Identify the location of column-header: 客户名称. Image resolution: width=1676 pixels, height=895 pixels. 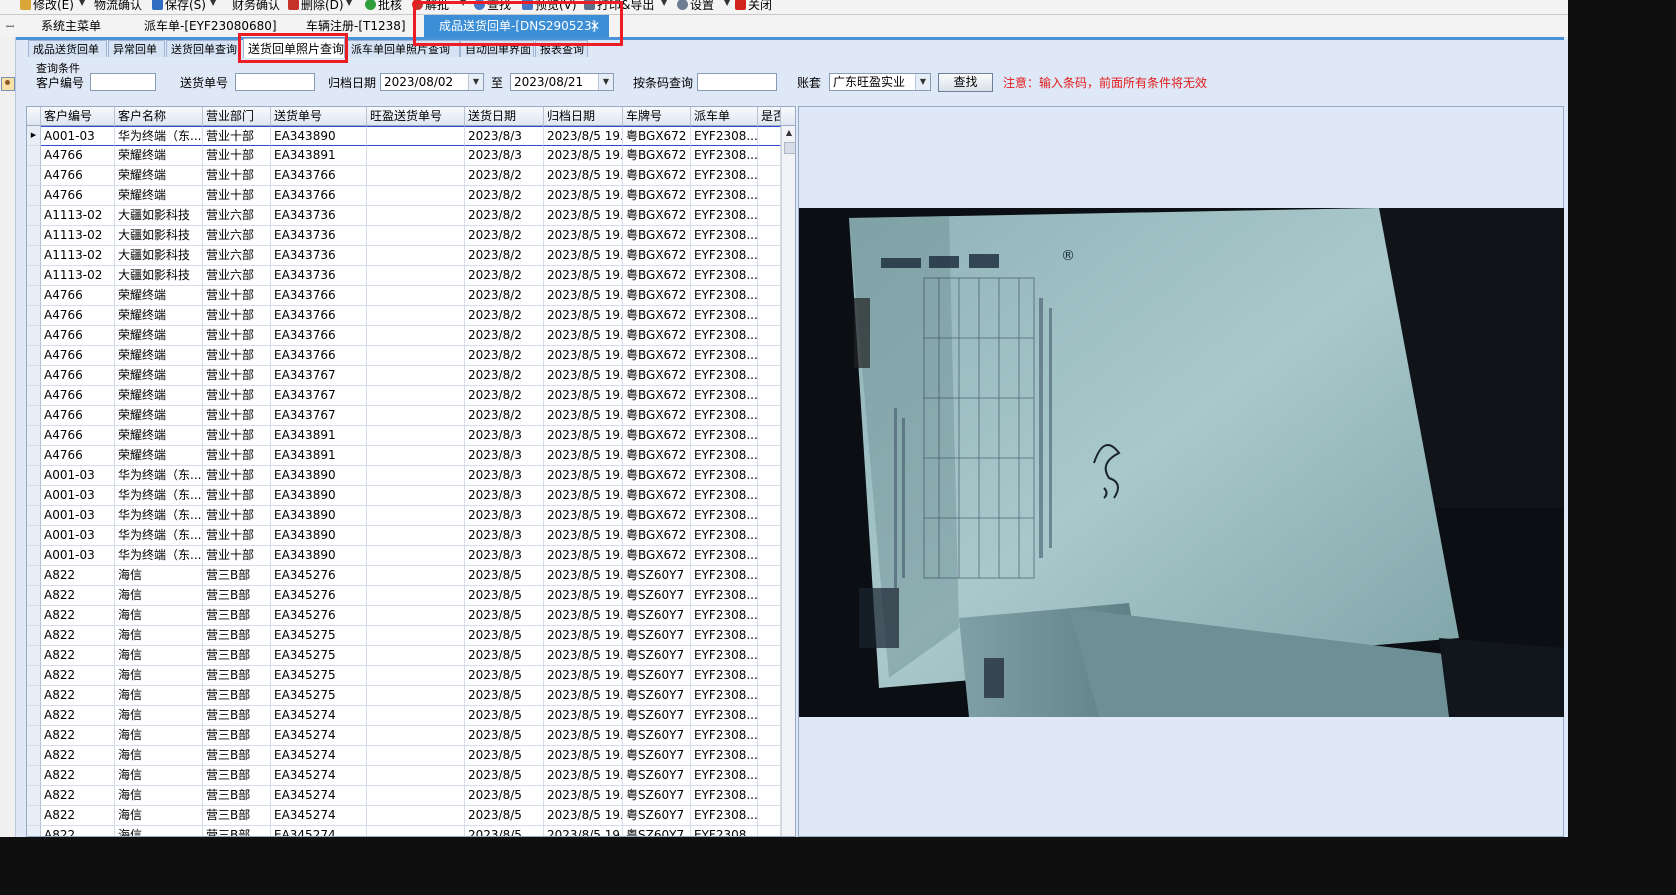
(159, 116).